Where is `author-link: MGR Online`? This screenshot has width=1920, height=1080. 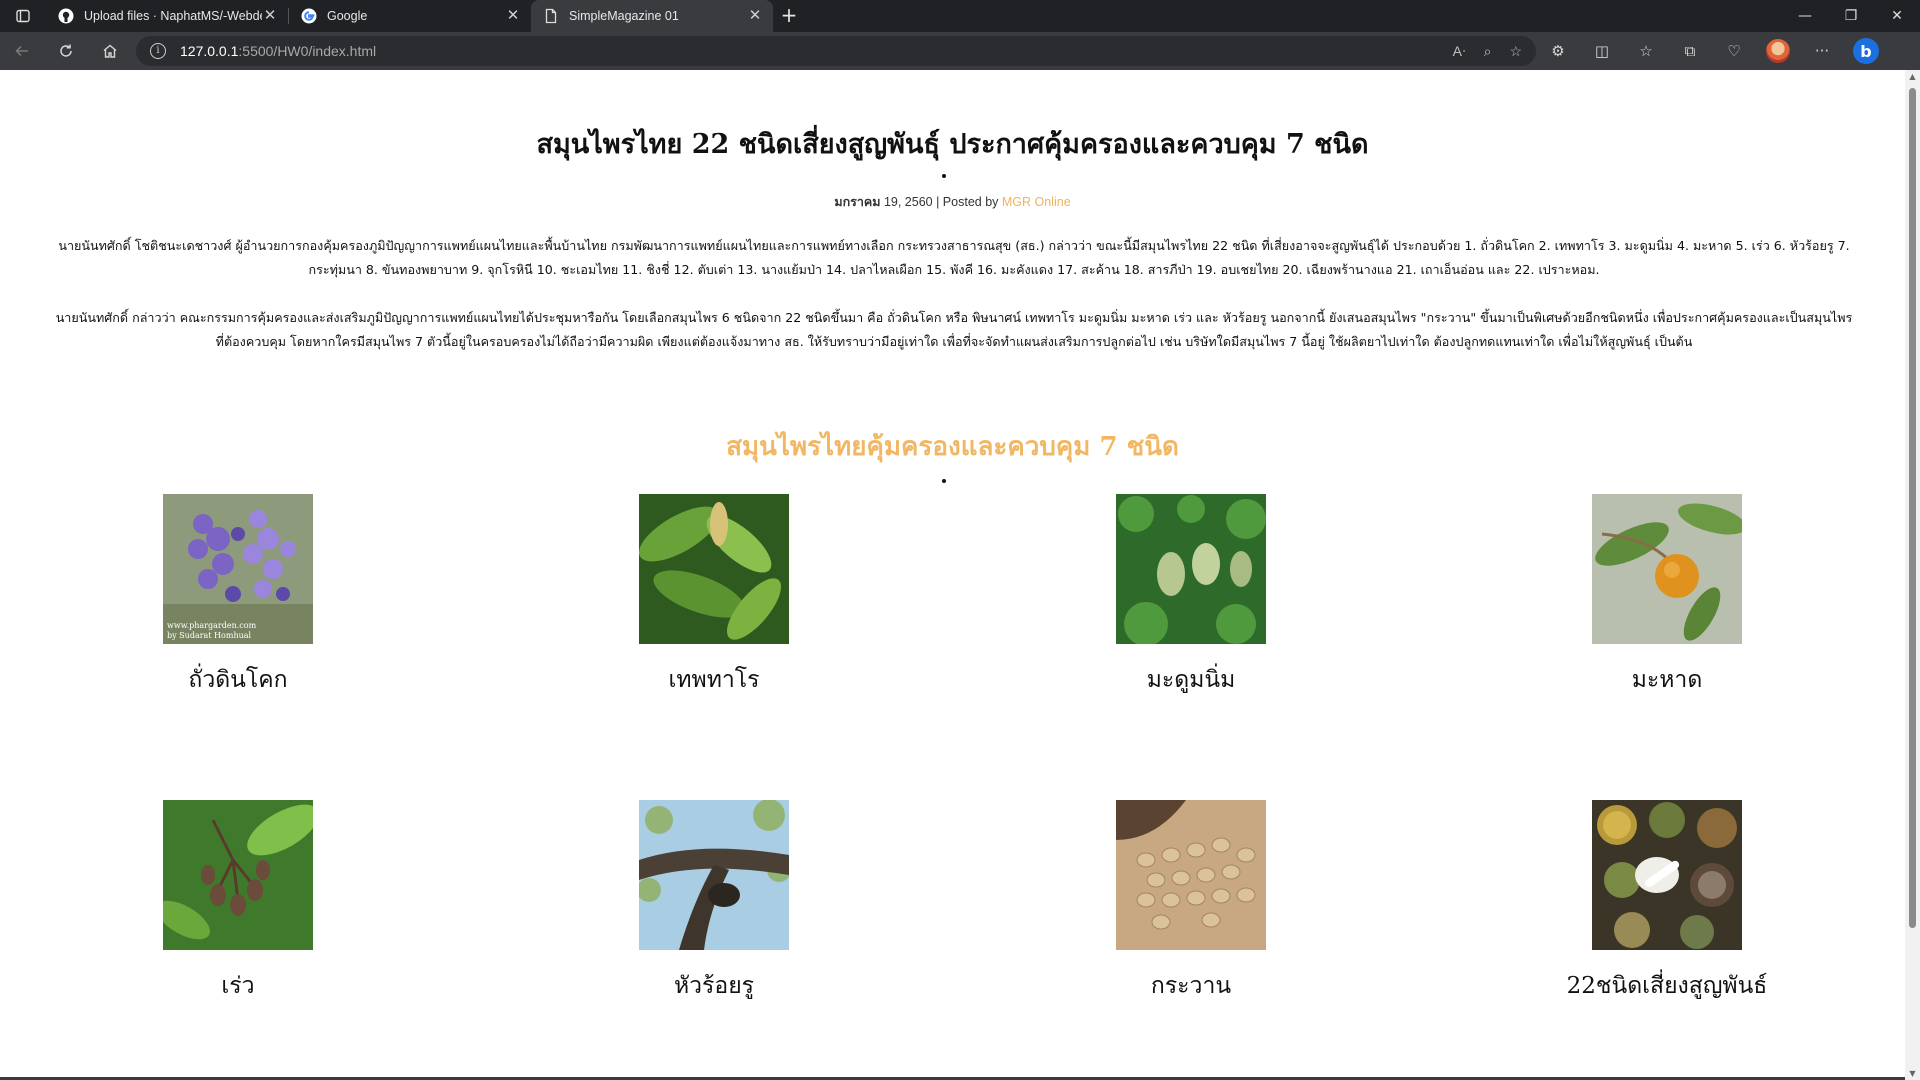 author-link: MGR Online is located at coordinates (1036, 202).